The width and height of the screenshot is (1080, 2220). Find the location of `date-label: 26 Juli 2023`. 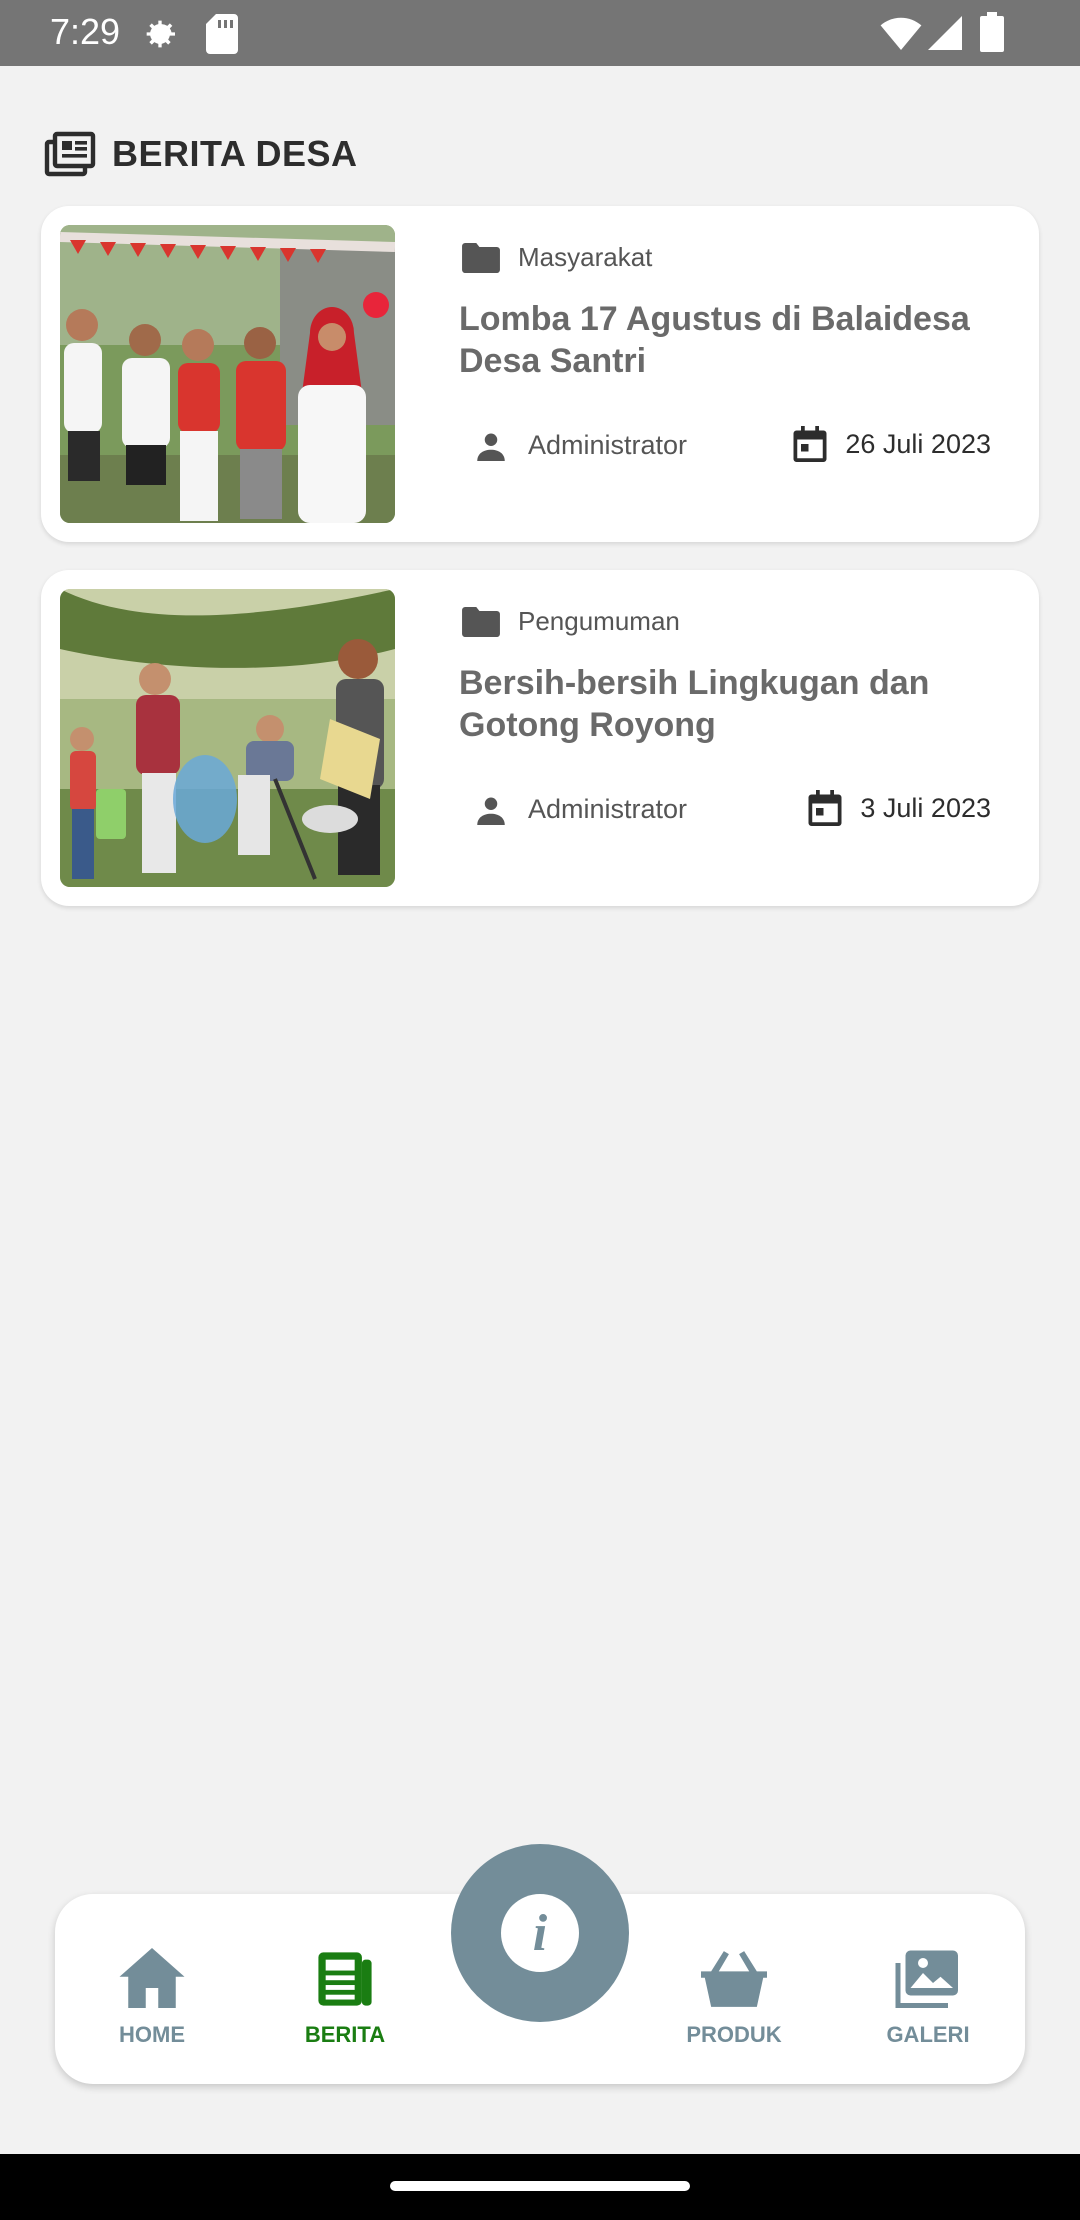

date-label: 26 Juli 2023 is located at coordinates (918, 443).